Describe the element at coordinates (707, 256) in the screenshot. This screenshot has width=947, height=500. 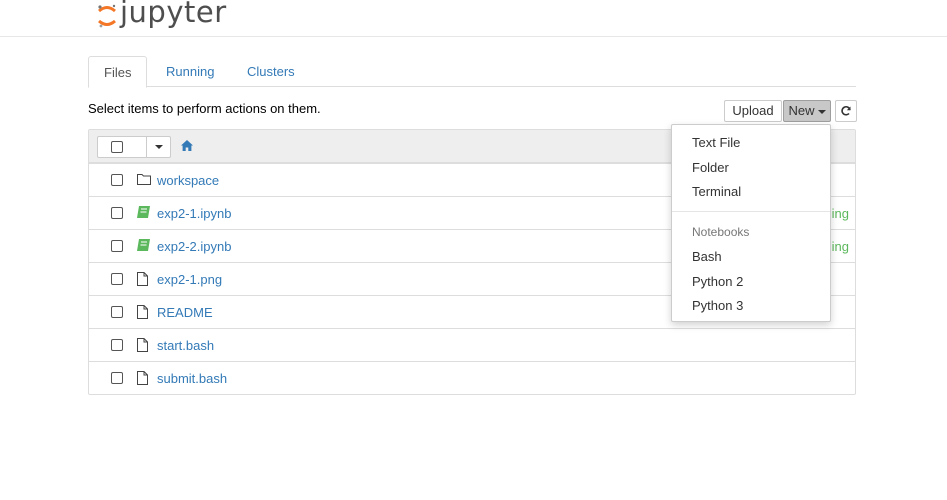
I see `menu-item-bash: Bash` at that location.